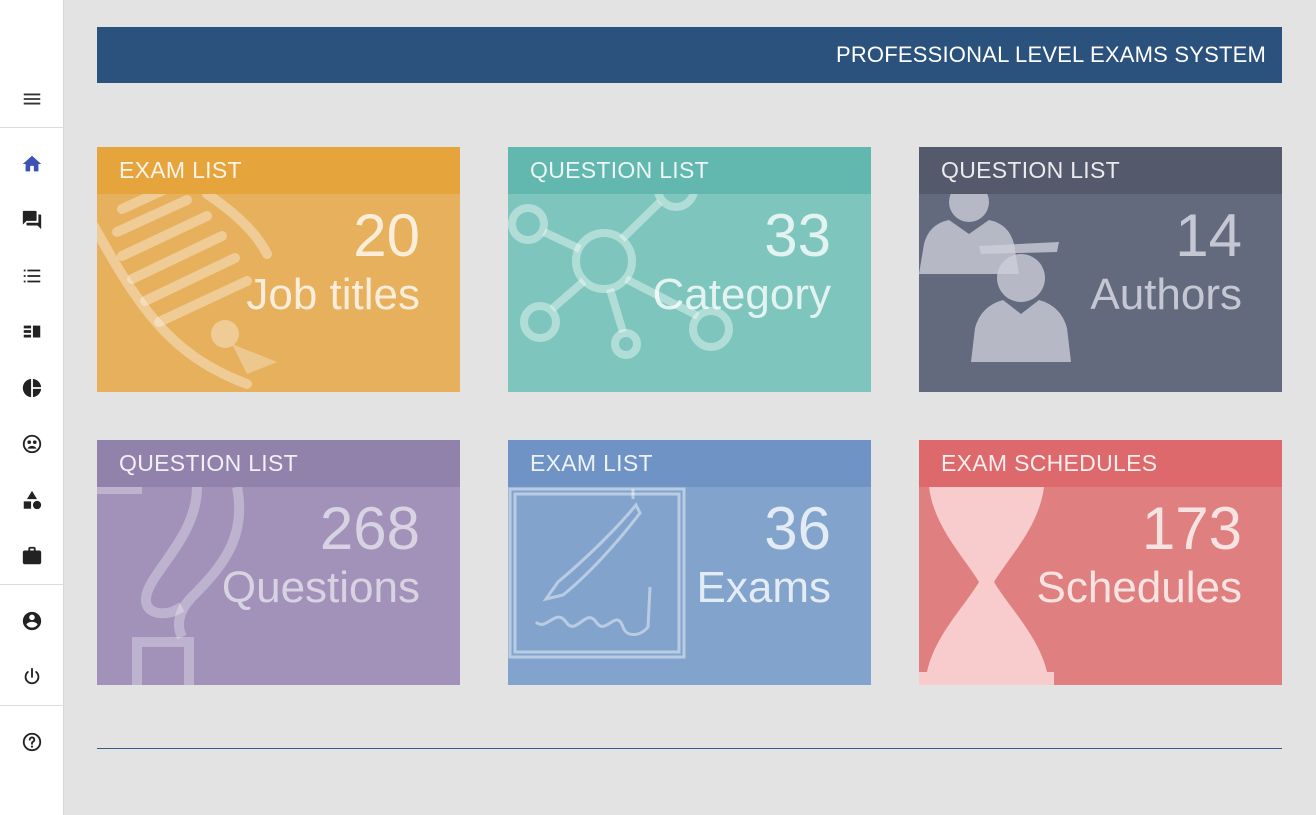 Image resolution: width=1316 pixels, height=815 pixels. I want to click on category-icon, so click(32, 500).